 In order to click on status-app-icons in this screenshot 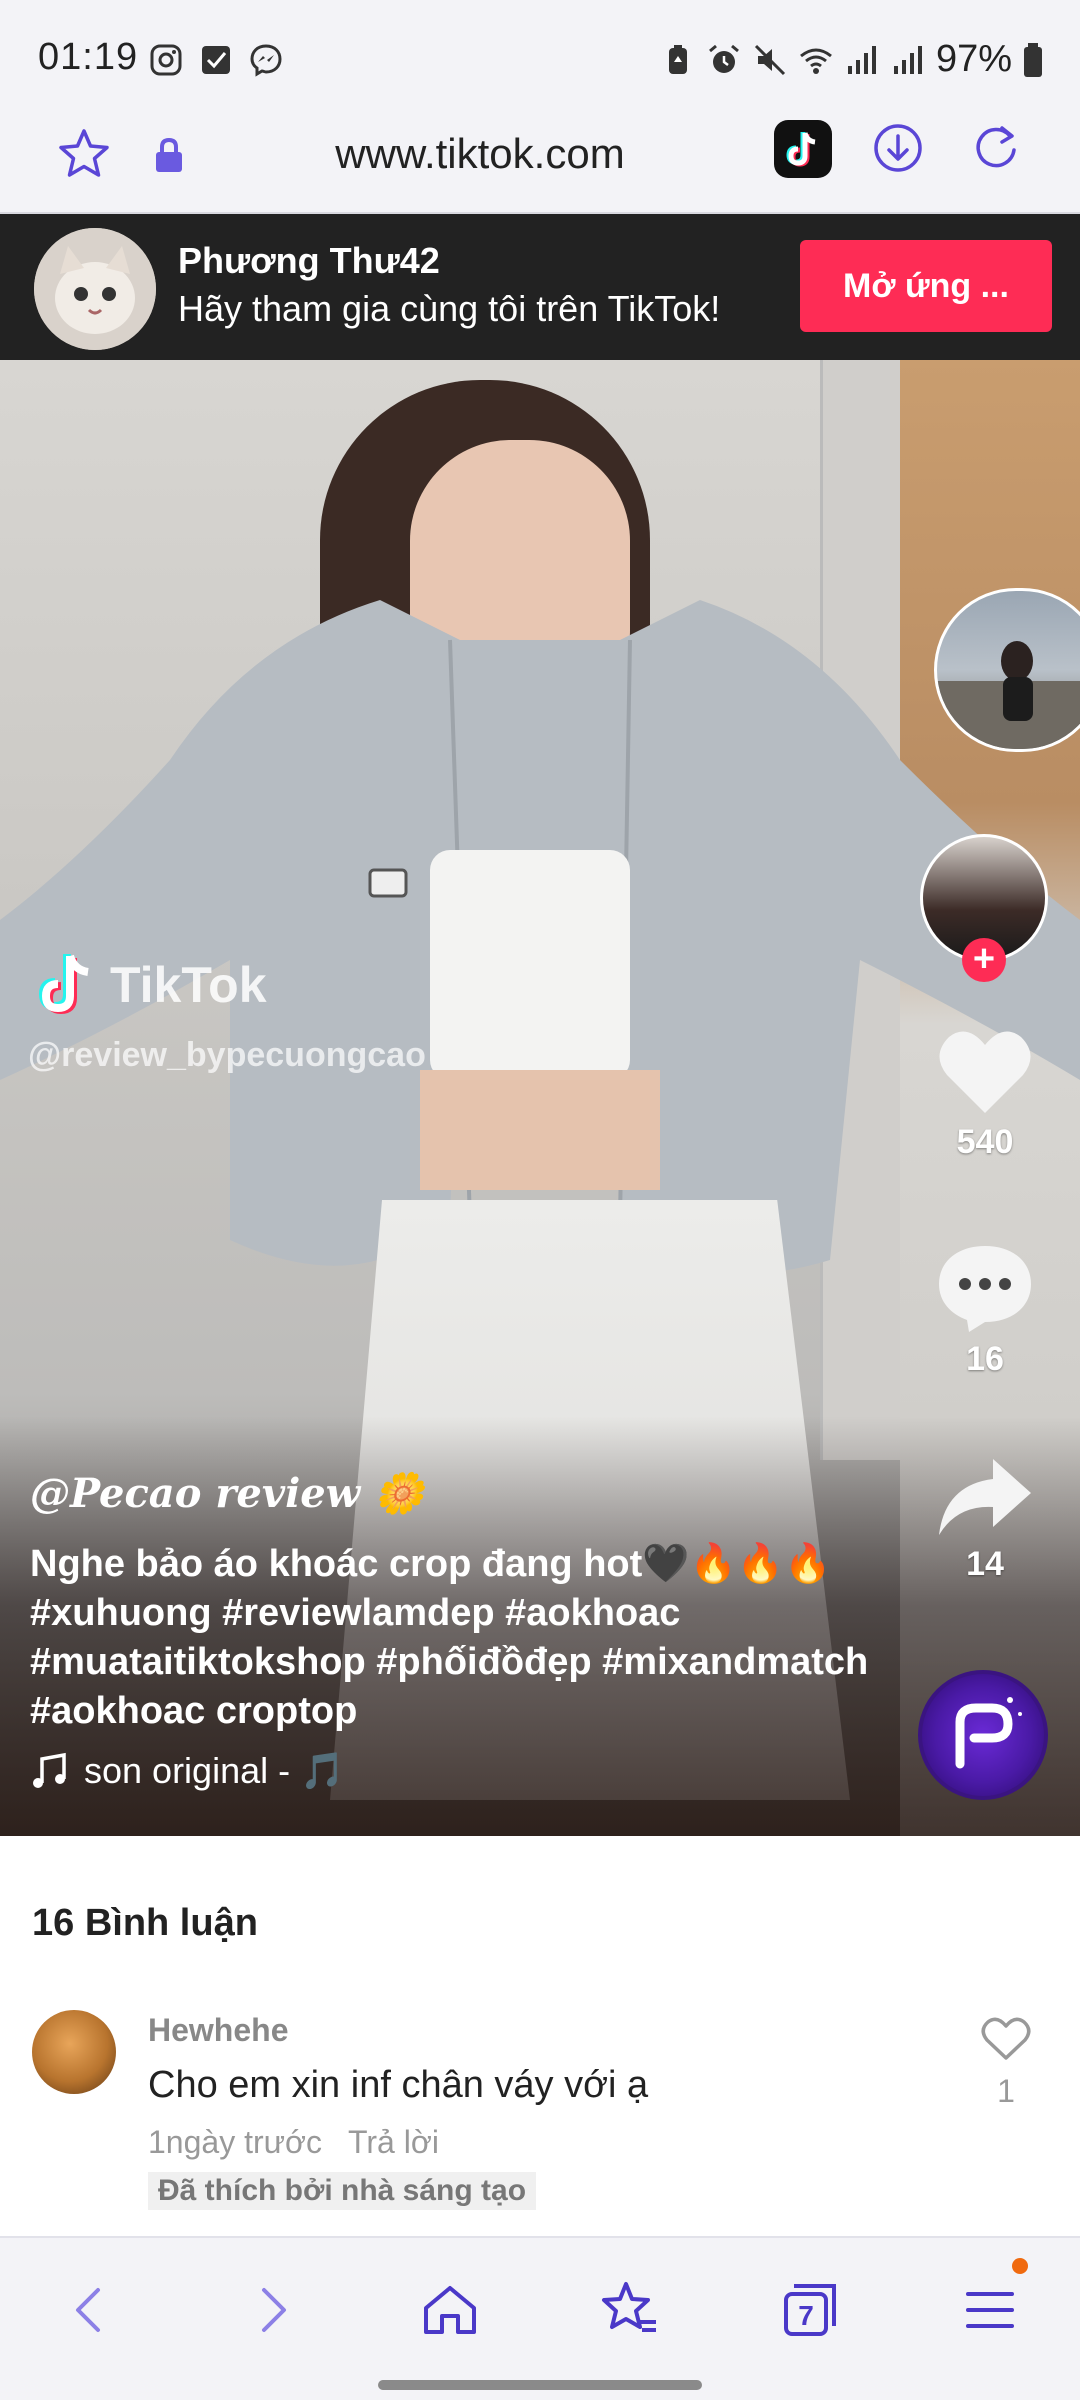, I will do `click(216, 60)`.